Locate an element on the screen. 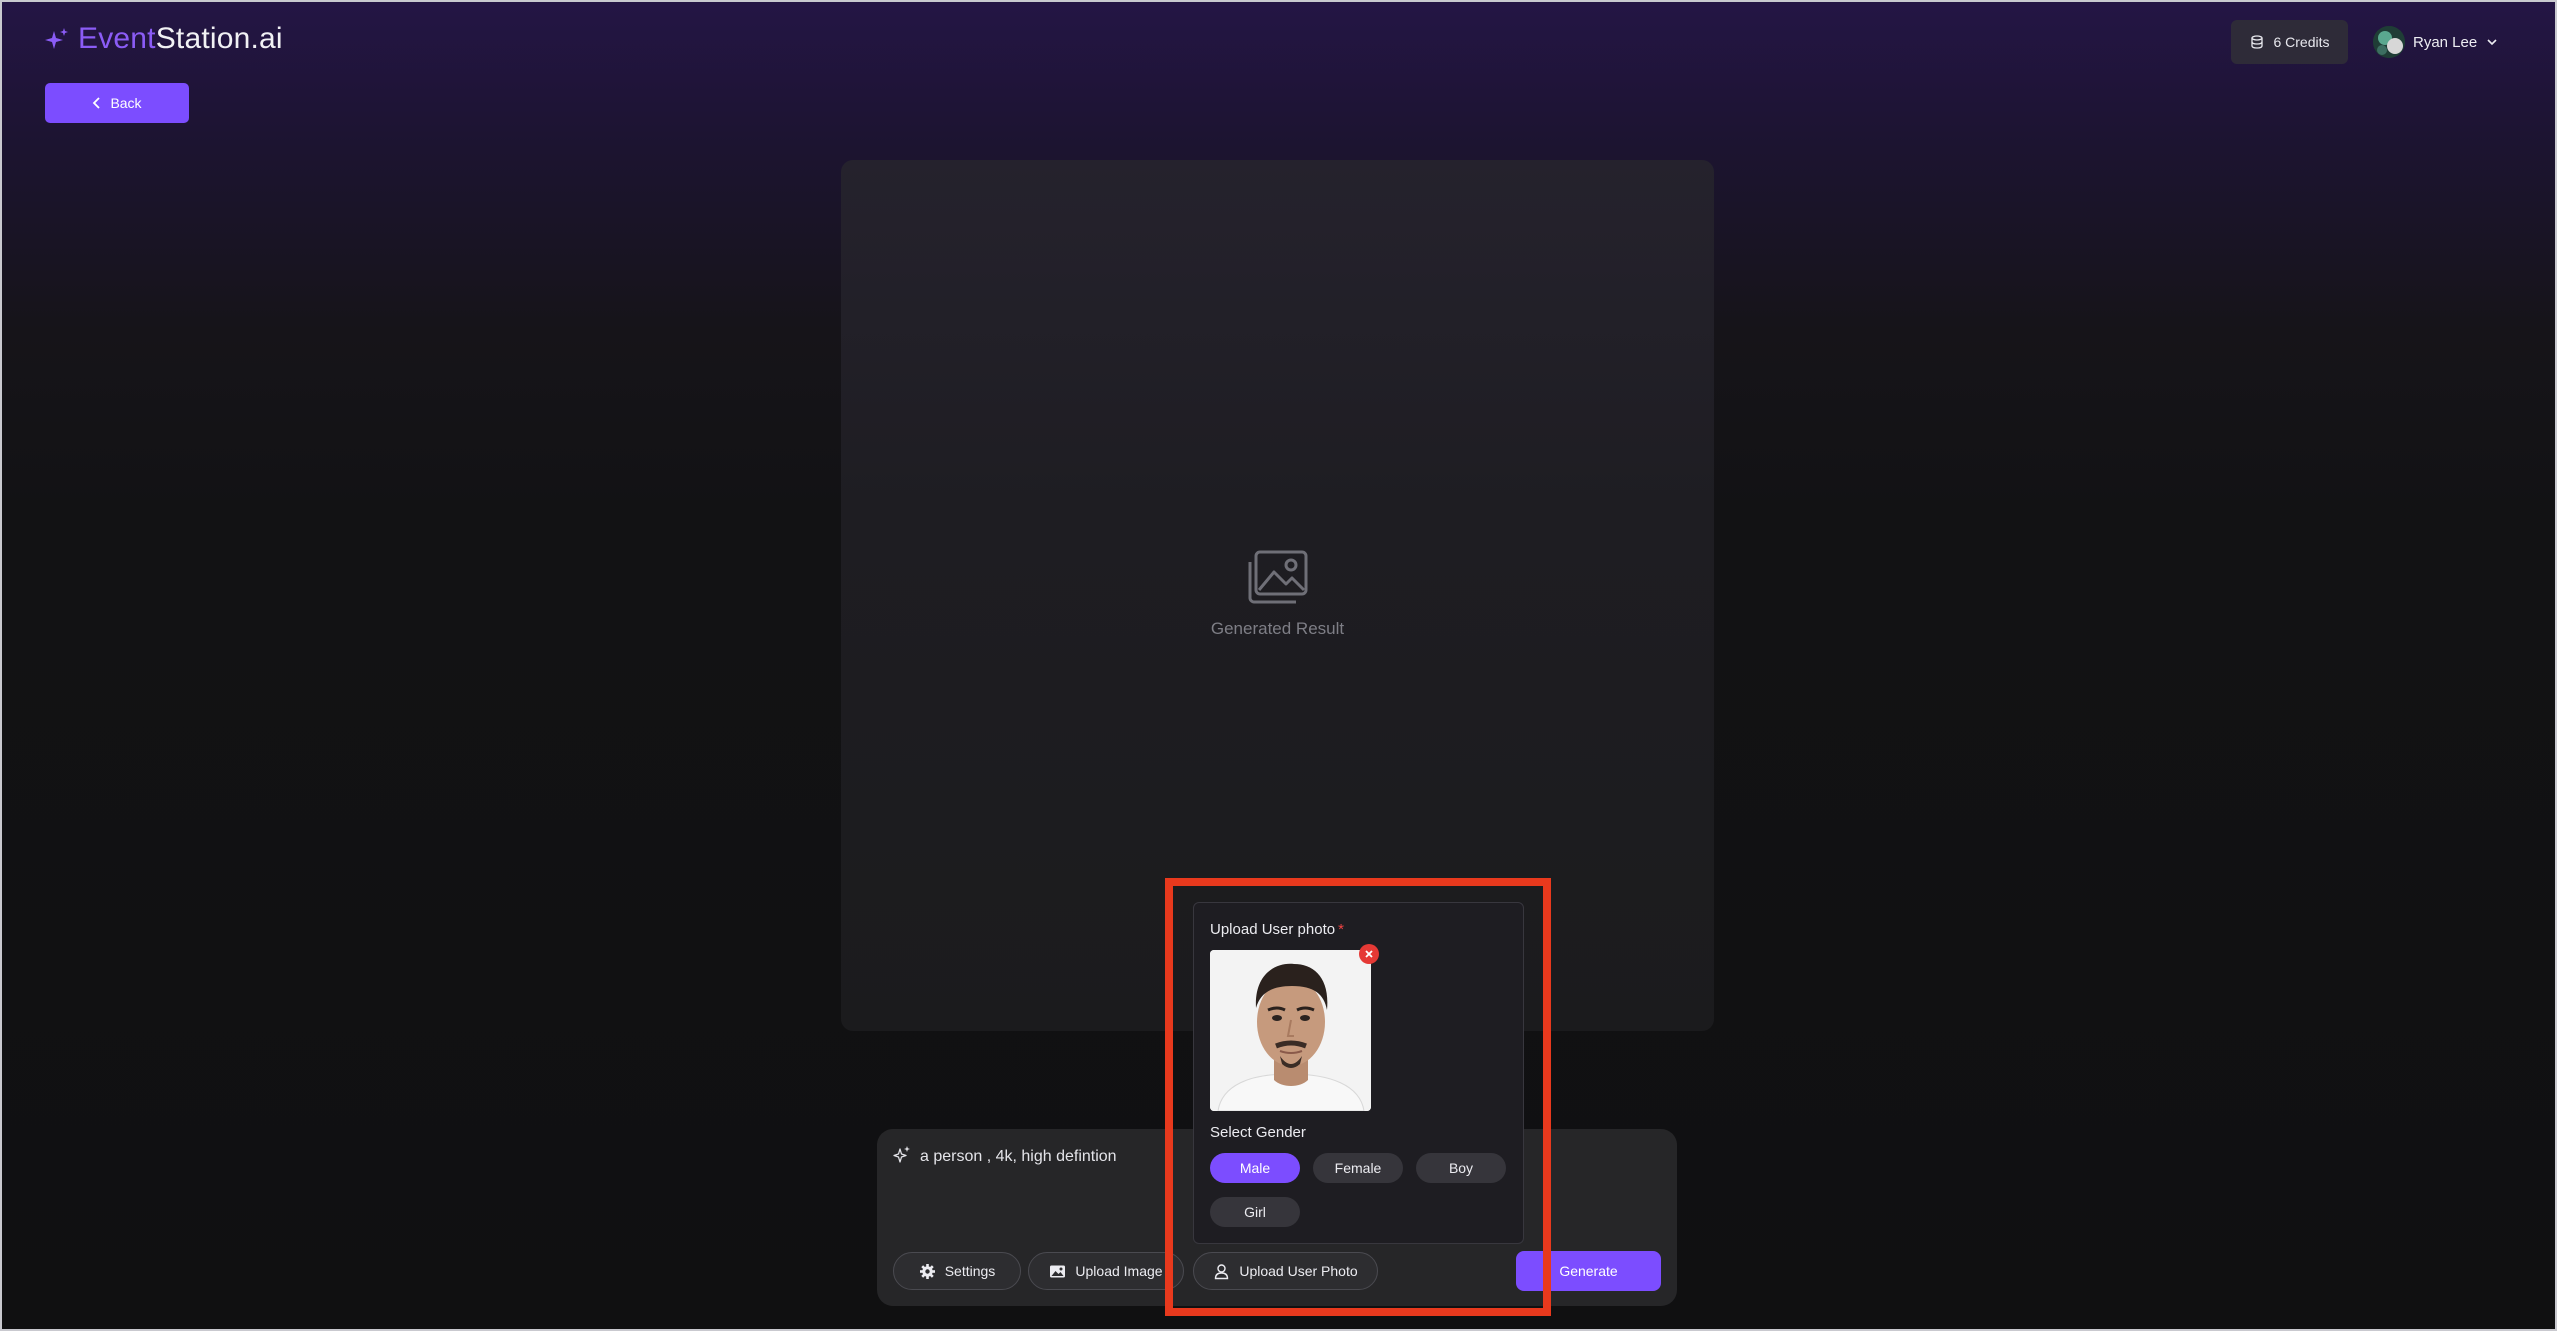  credits-badge: 6 Credits is located at coordinates (2289, 42).